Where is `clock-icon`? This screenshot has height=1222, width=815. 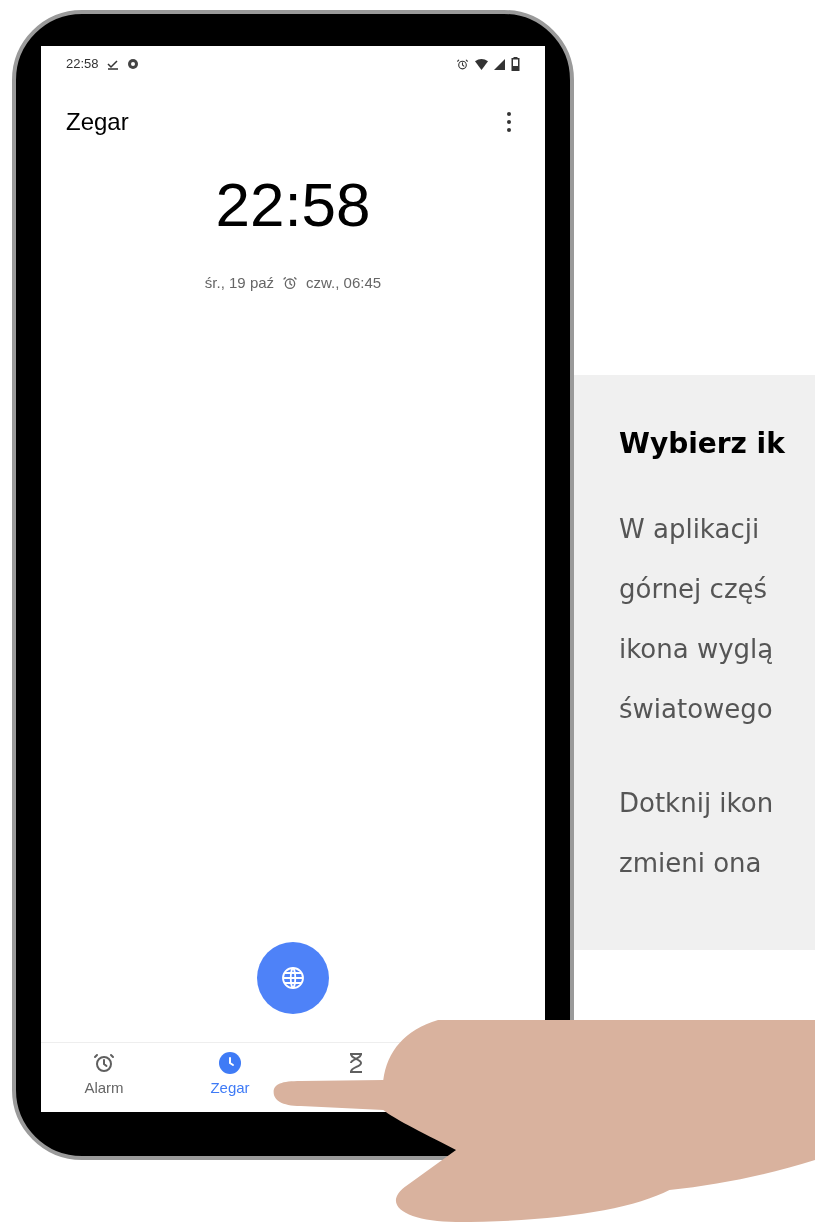 clock-icon is located at coordinates (230, 1063).